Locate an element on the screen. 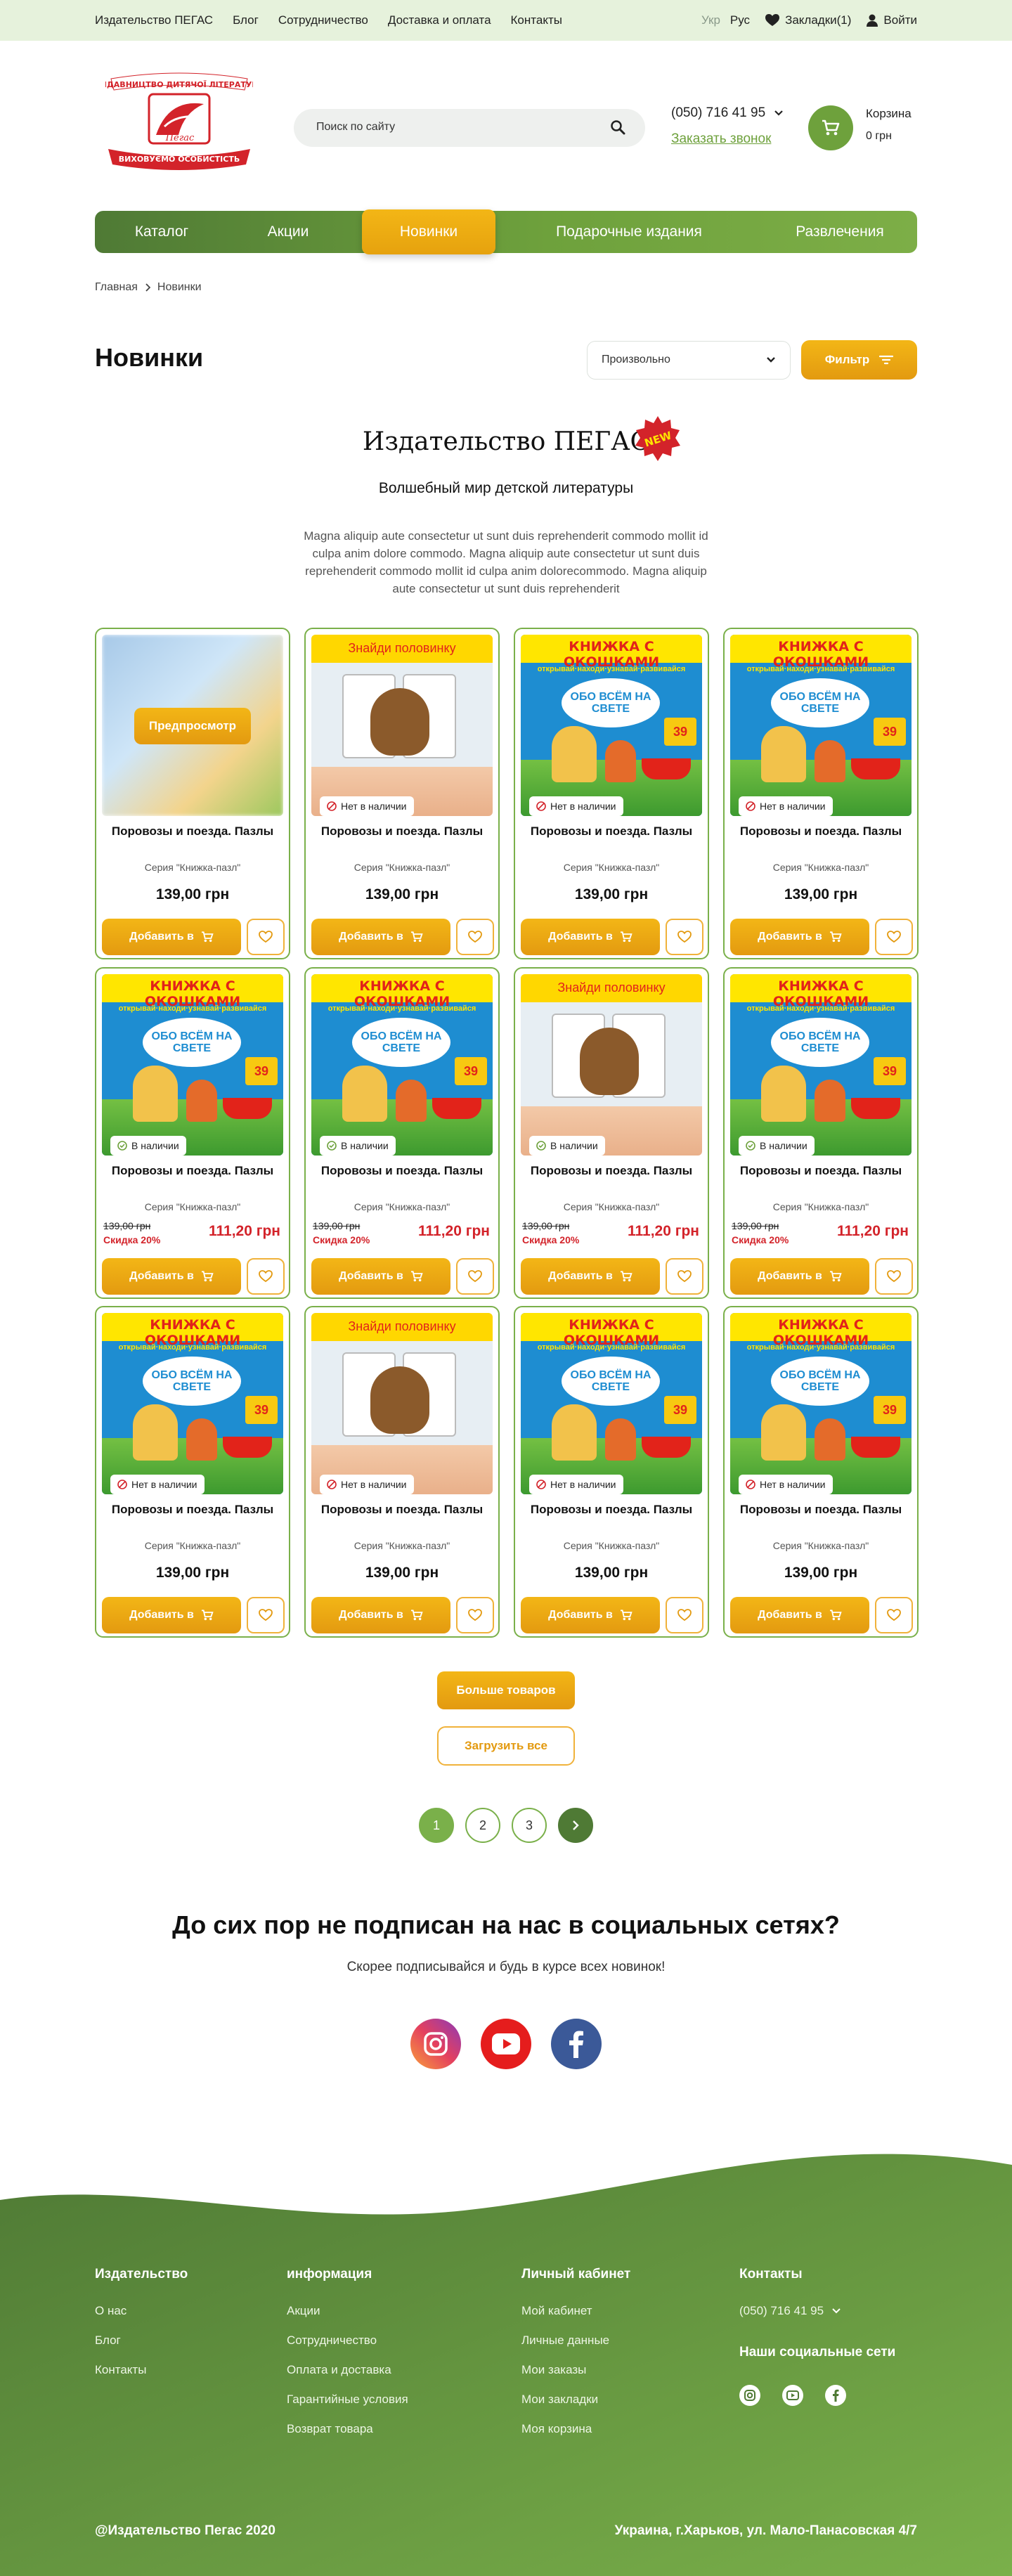 The image size is (1012, 2576). nav-catalog: Каталог is located at coordinates (161, 232).